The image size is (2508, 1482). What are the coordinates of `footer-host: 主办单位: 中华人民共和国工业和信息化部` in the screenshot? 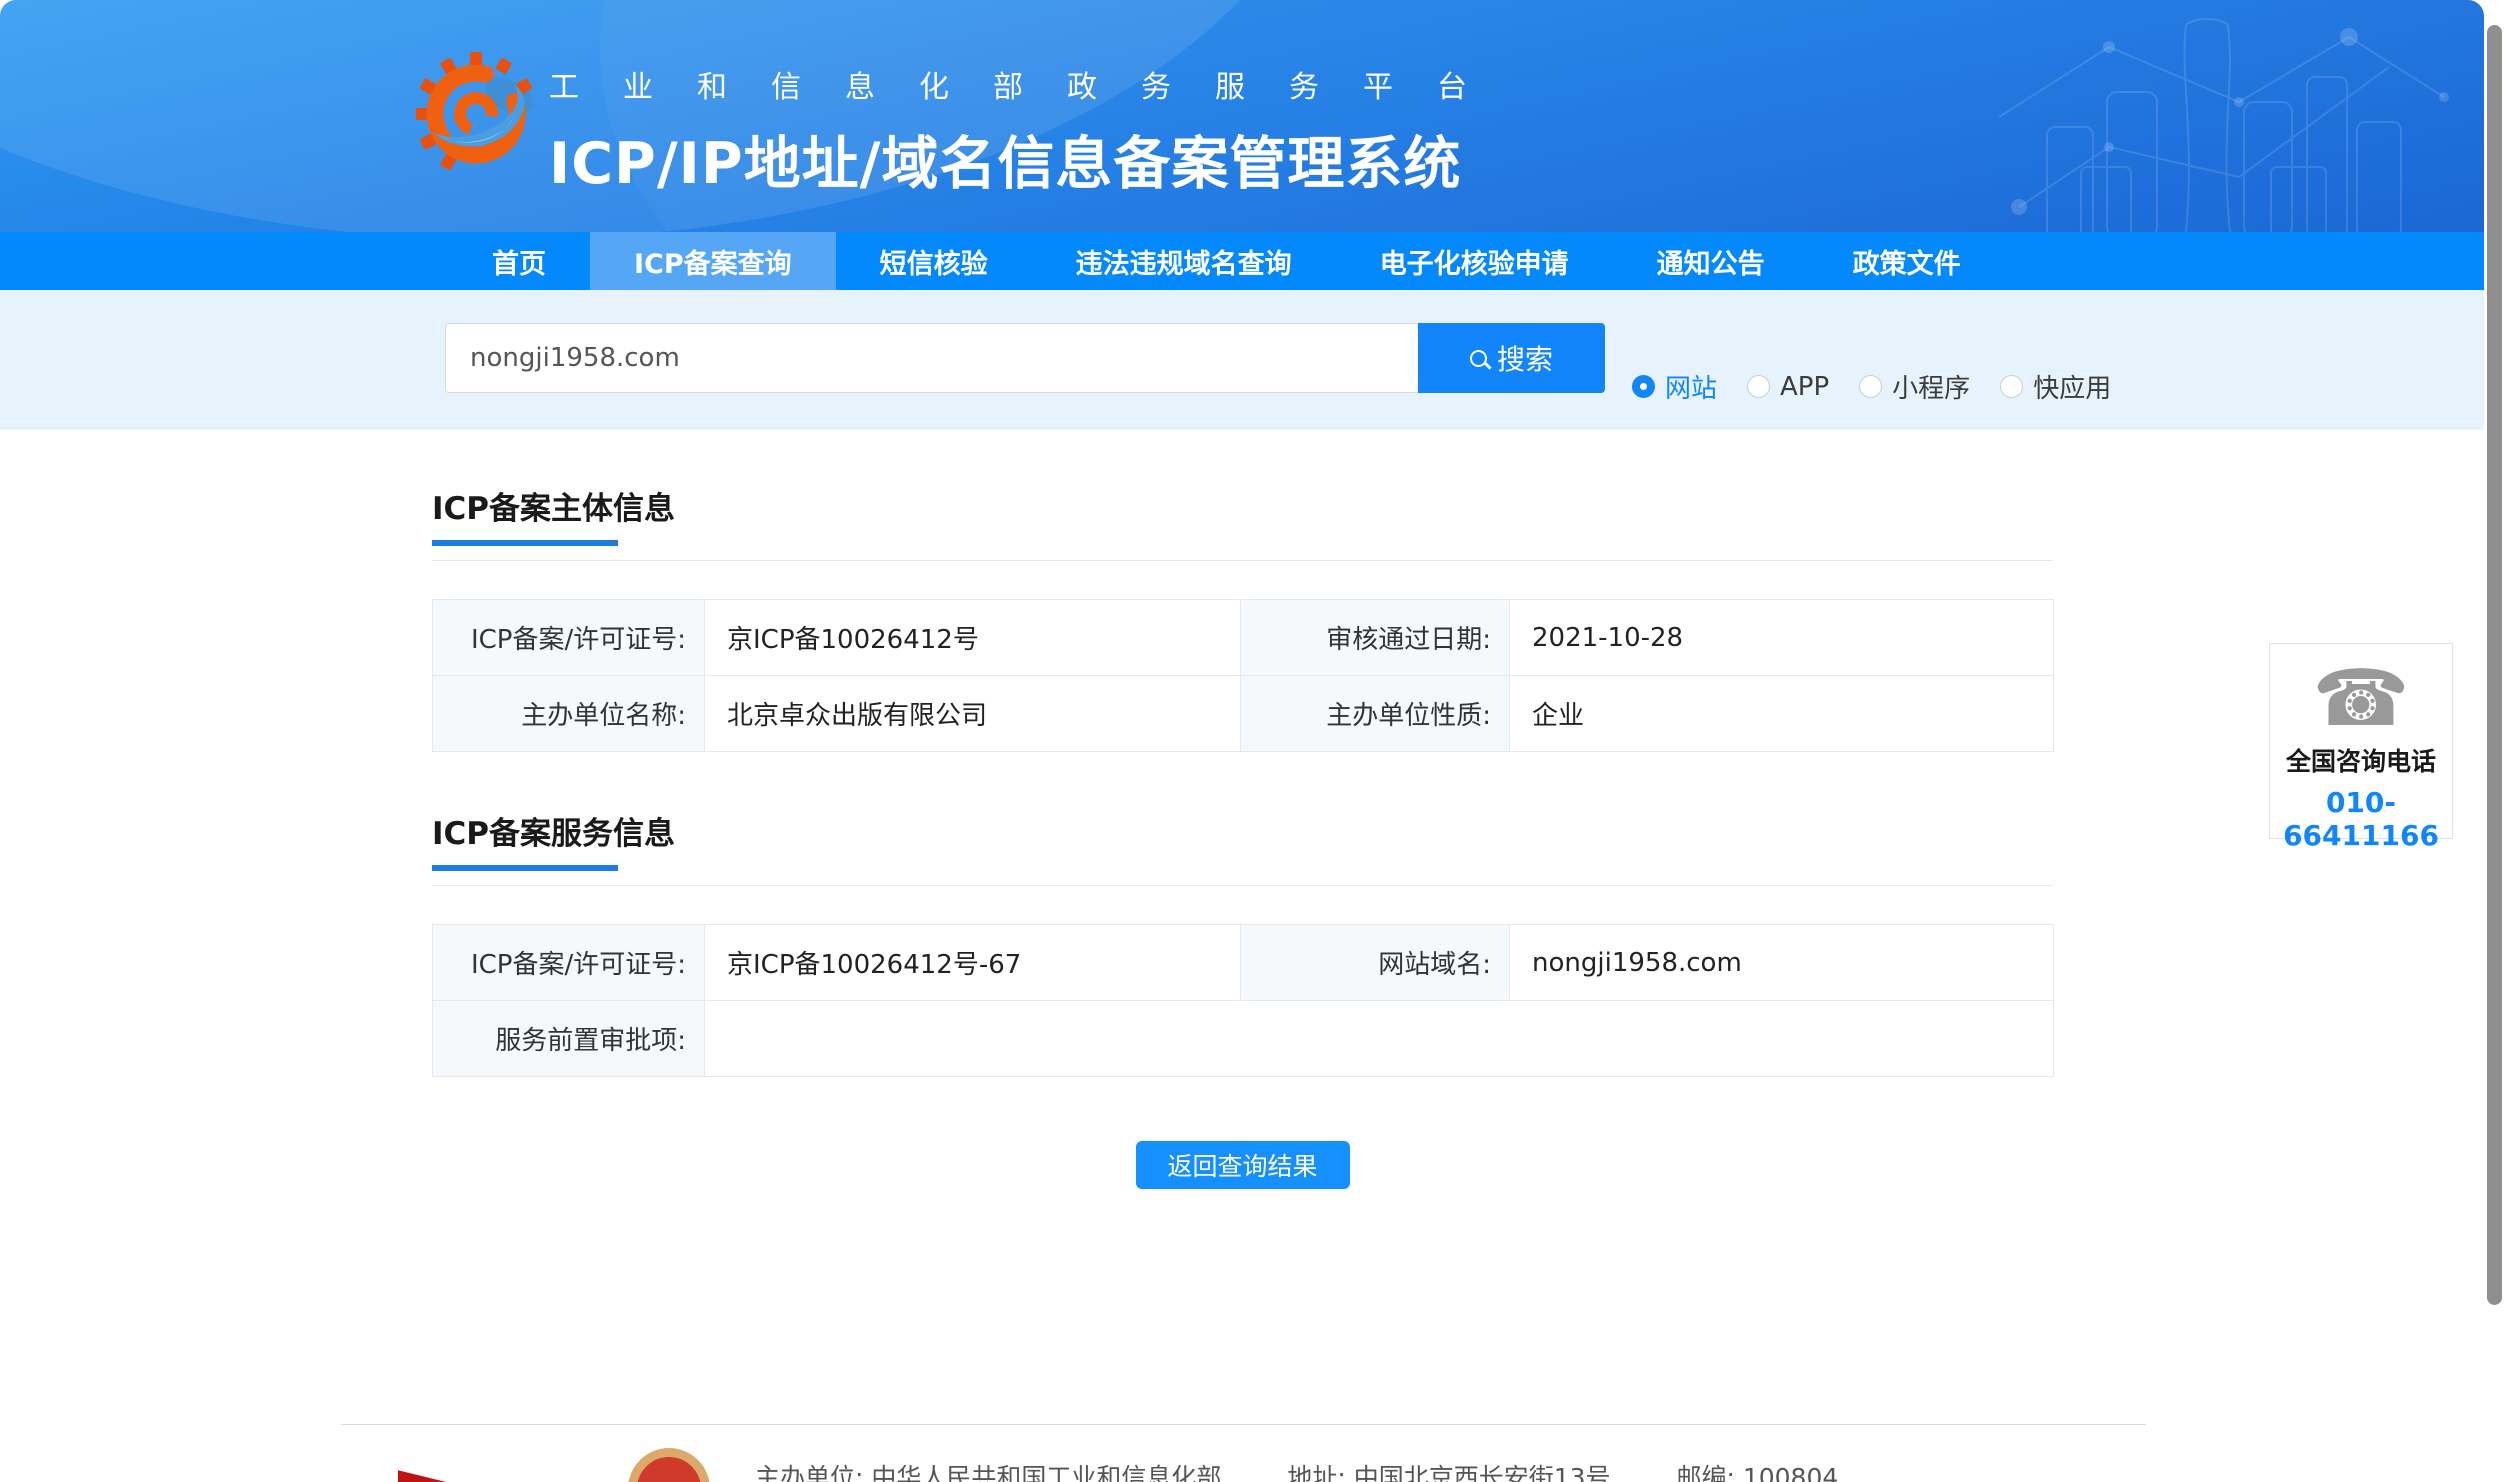 It's located at (988, 1472).